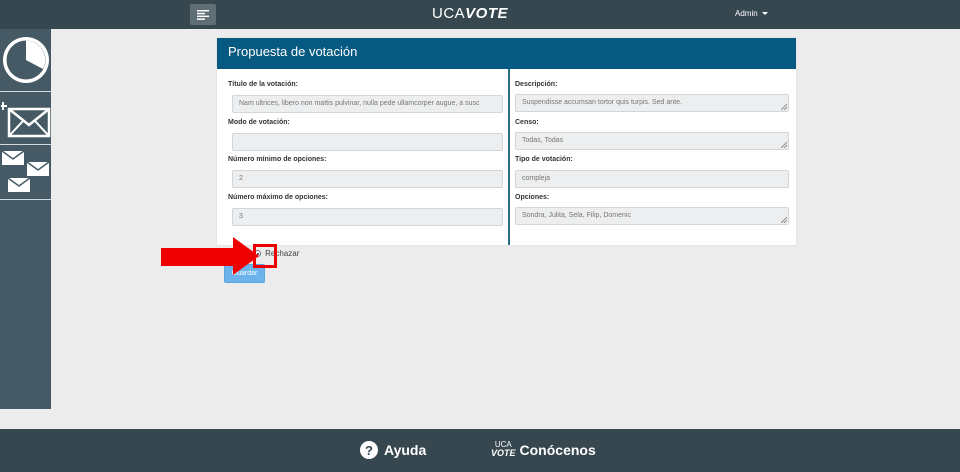 This screenshot has height=472, width=960. I want to click on panel-title: Propuesta de votación, so click(506, 53).